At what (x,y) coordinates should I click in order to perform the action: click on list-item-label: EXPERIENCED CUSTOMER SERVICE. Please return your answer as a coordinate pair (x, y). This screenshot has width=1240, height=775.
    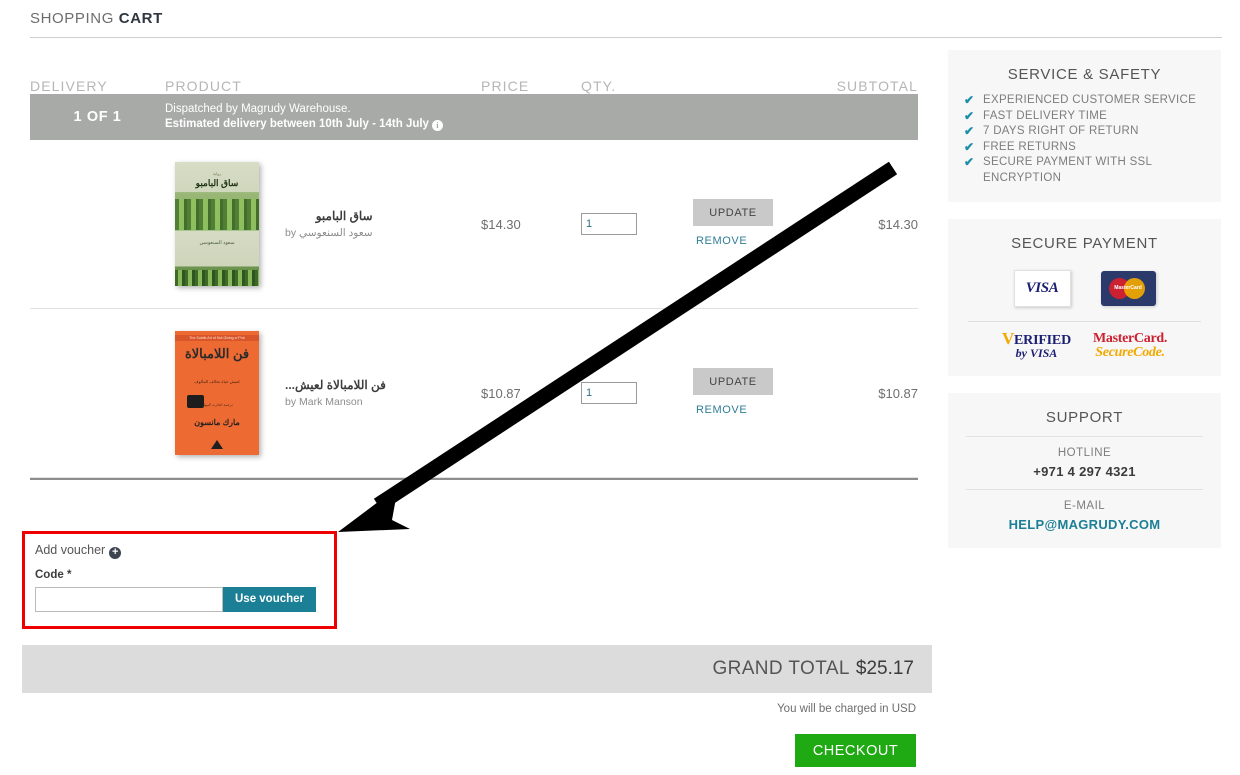
    Looking at the image, I should click on (1090, 100).